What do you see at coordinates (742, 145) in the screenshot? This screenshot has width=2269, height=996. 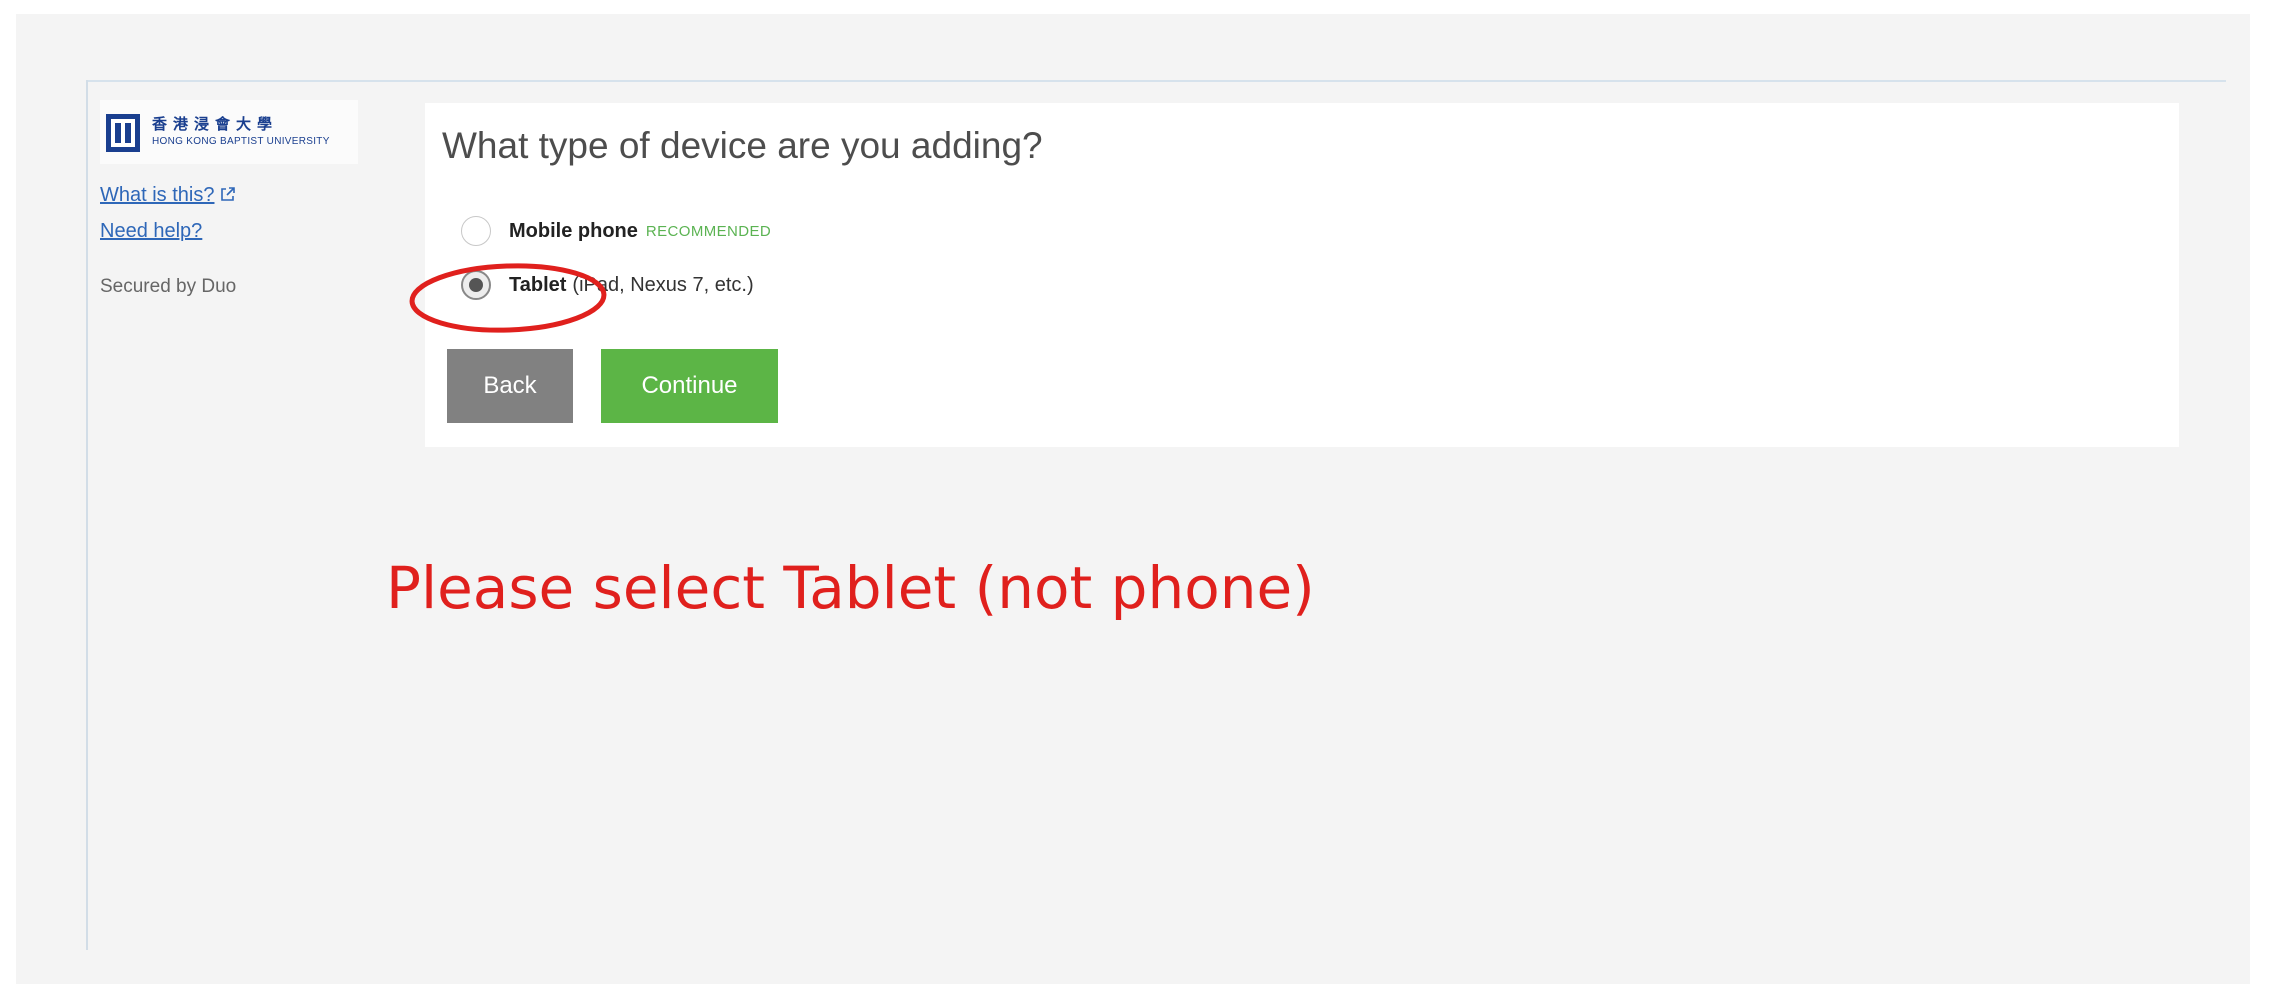 I see `page-title: What type of device are you adding?` at bounding box center [742, 145].